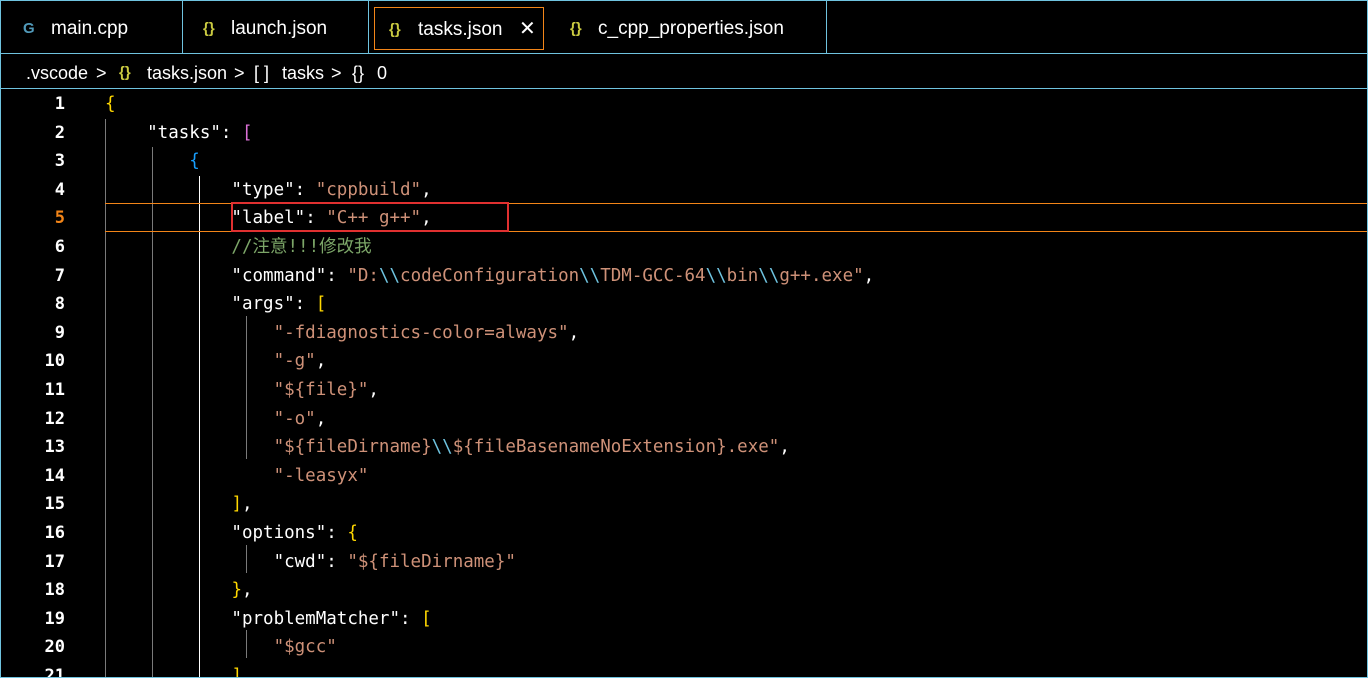  Describe the element at coordinates (684, 618) in the screenshot. I see `code-line: 19 "problemMatcher": [` at that location.